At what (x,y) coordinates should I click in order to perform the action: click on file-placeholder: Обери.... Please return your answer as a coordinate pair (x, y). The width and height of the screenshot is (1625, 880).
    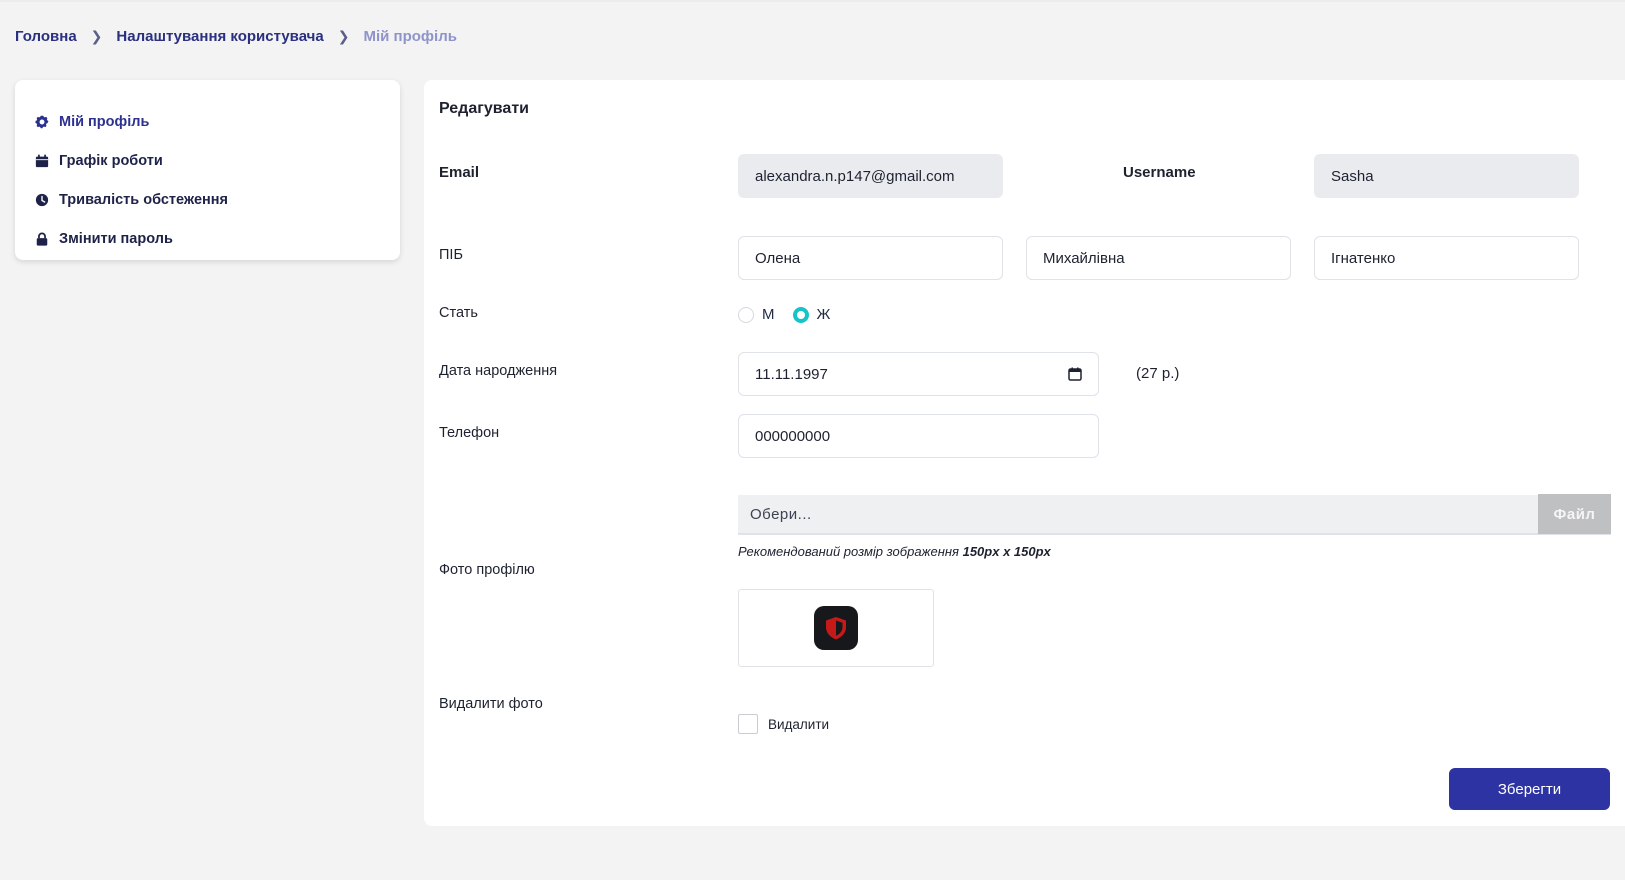
    Looking at the image, I should click on (781, 514).